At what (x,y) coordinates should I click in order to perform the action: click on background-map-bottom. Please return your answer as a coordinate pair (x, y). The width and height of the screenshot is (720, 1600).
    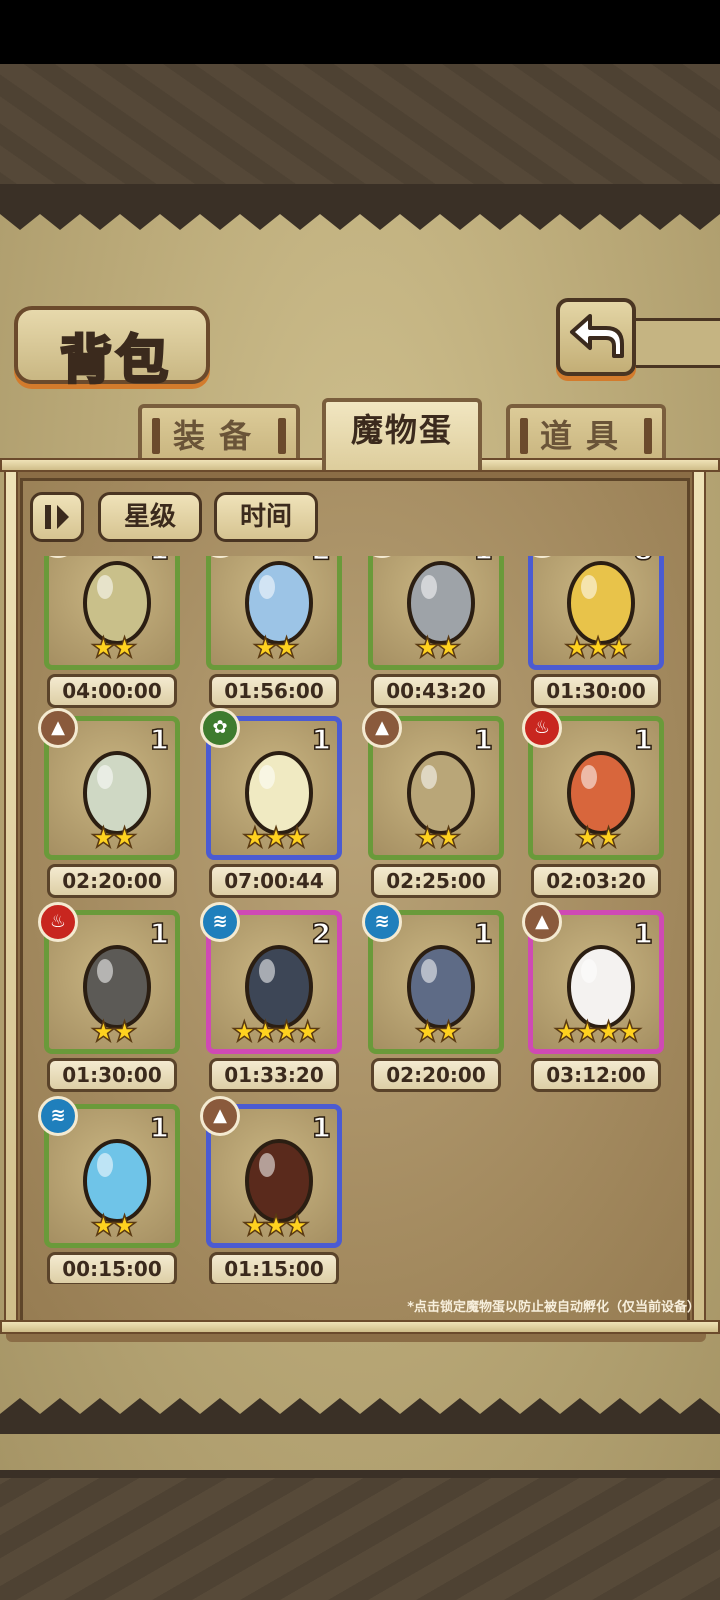
    Looking at the image, I should click on (360, 1535).